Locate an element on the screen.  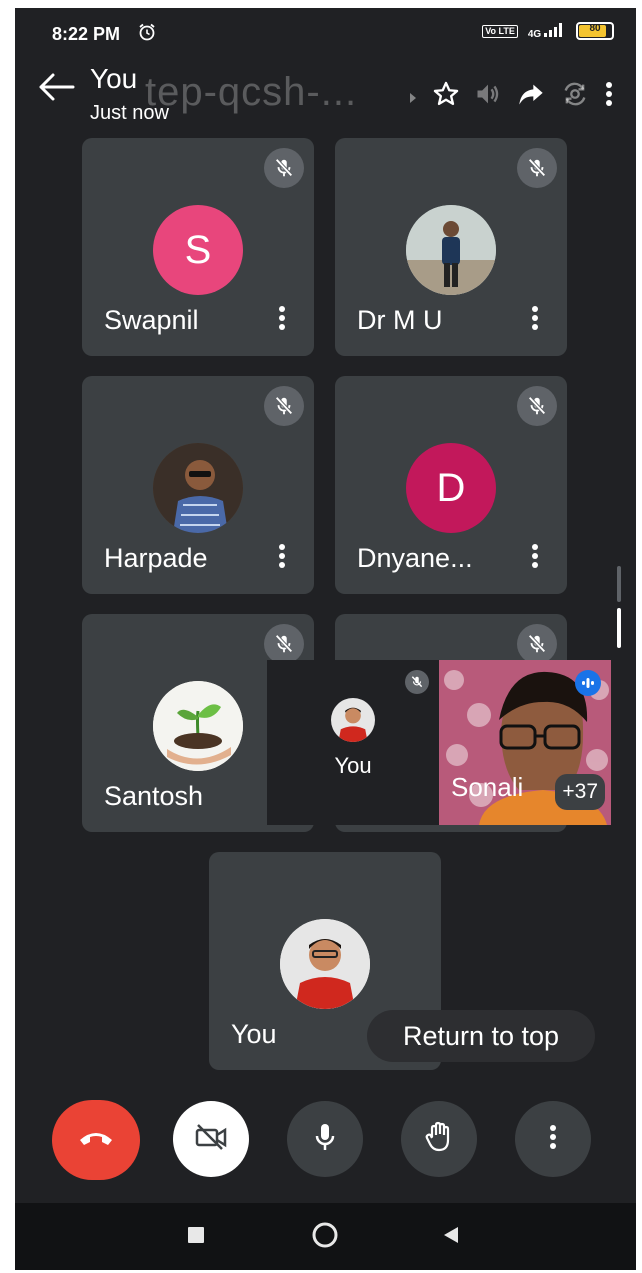
pip-speaker-video: Sonali +37 is located at coordinates (525, 742).